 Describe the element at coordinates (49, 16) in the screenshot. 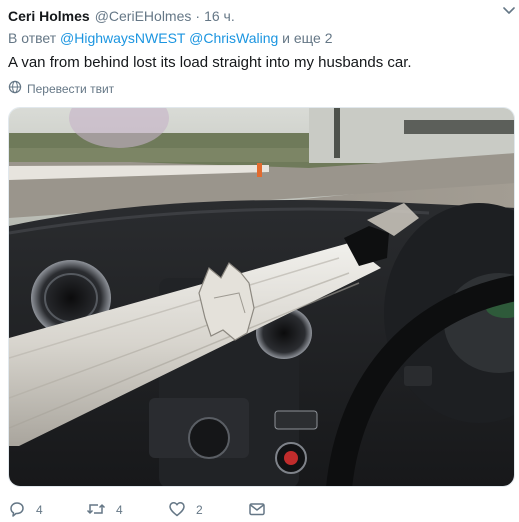

I see `display-name: Ceri Holmes` at that location.